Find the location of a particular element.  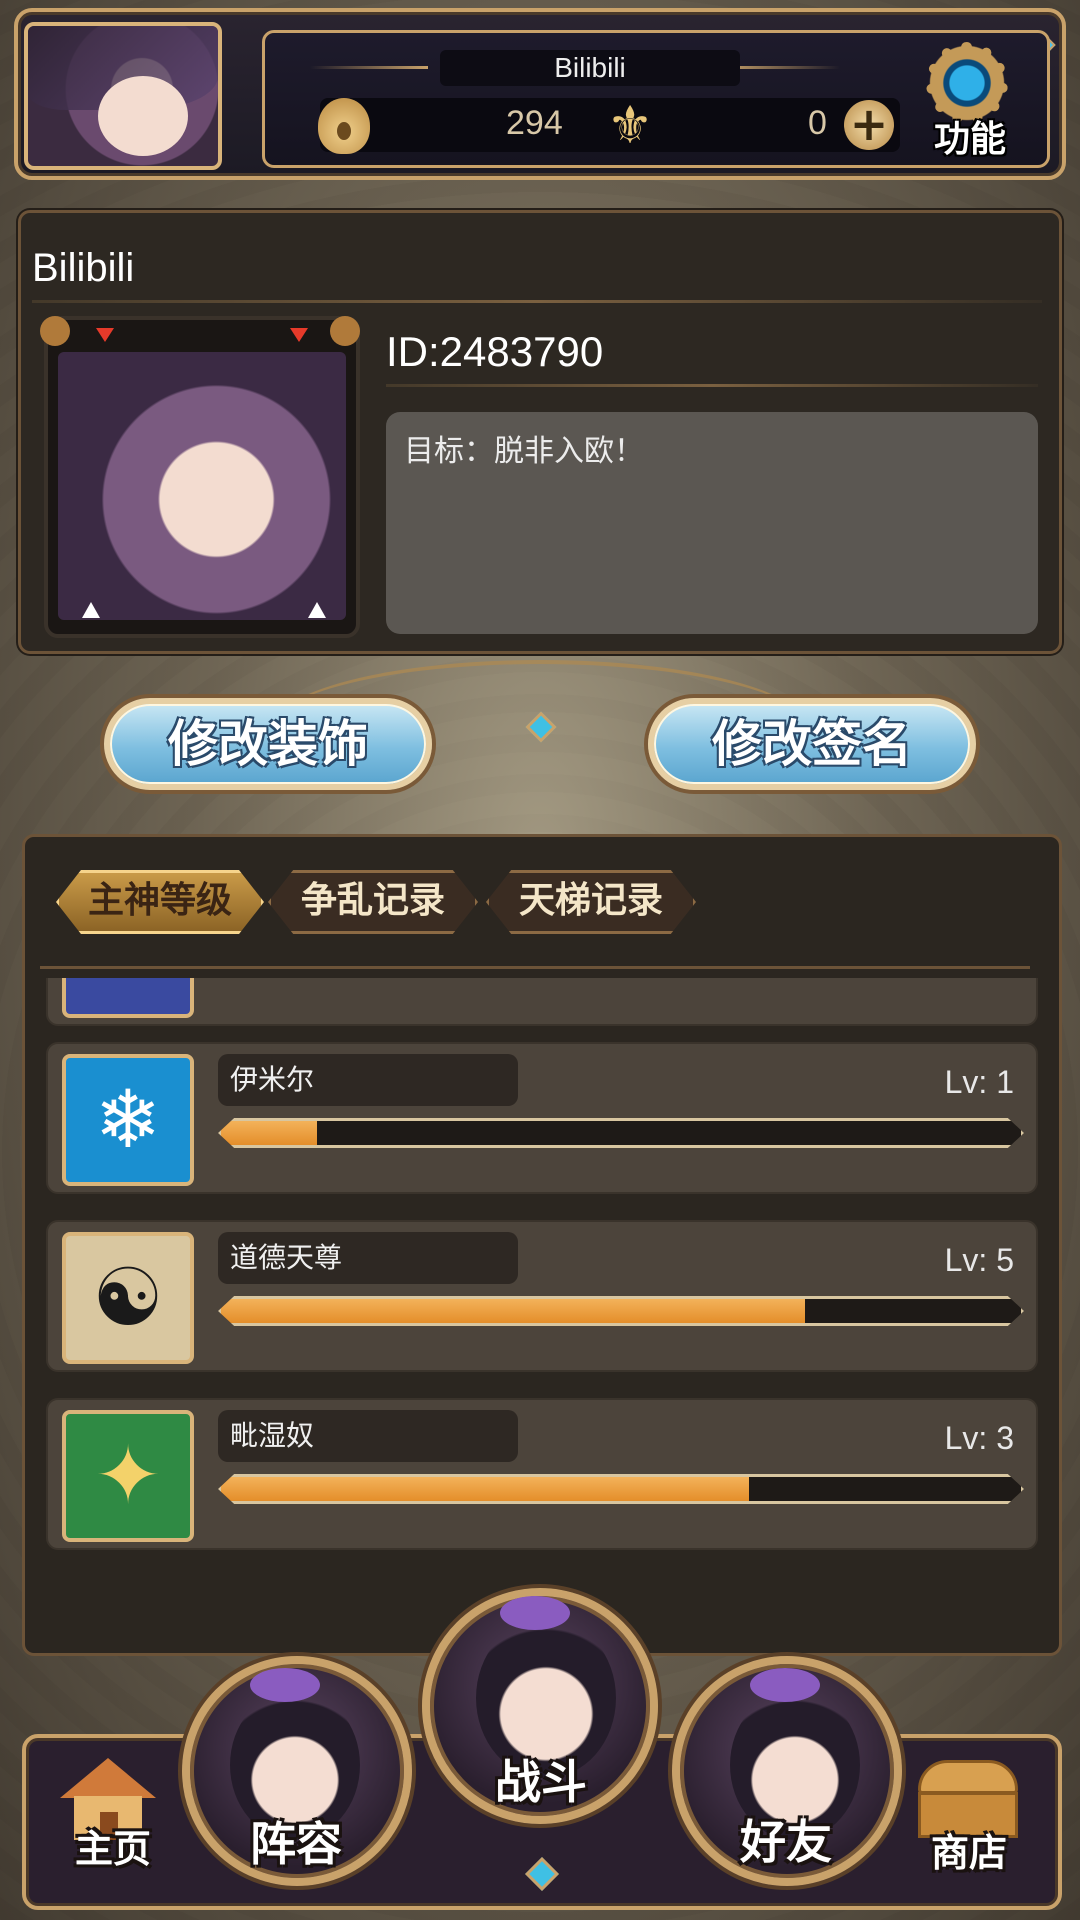

tab-underline is located at coordinates (535, 967).